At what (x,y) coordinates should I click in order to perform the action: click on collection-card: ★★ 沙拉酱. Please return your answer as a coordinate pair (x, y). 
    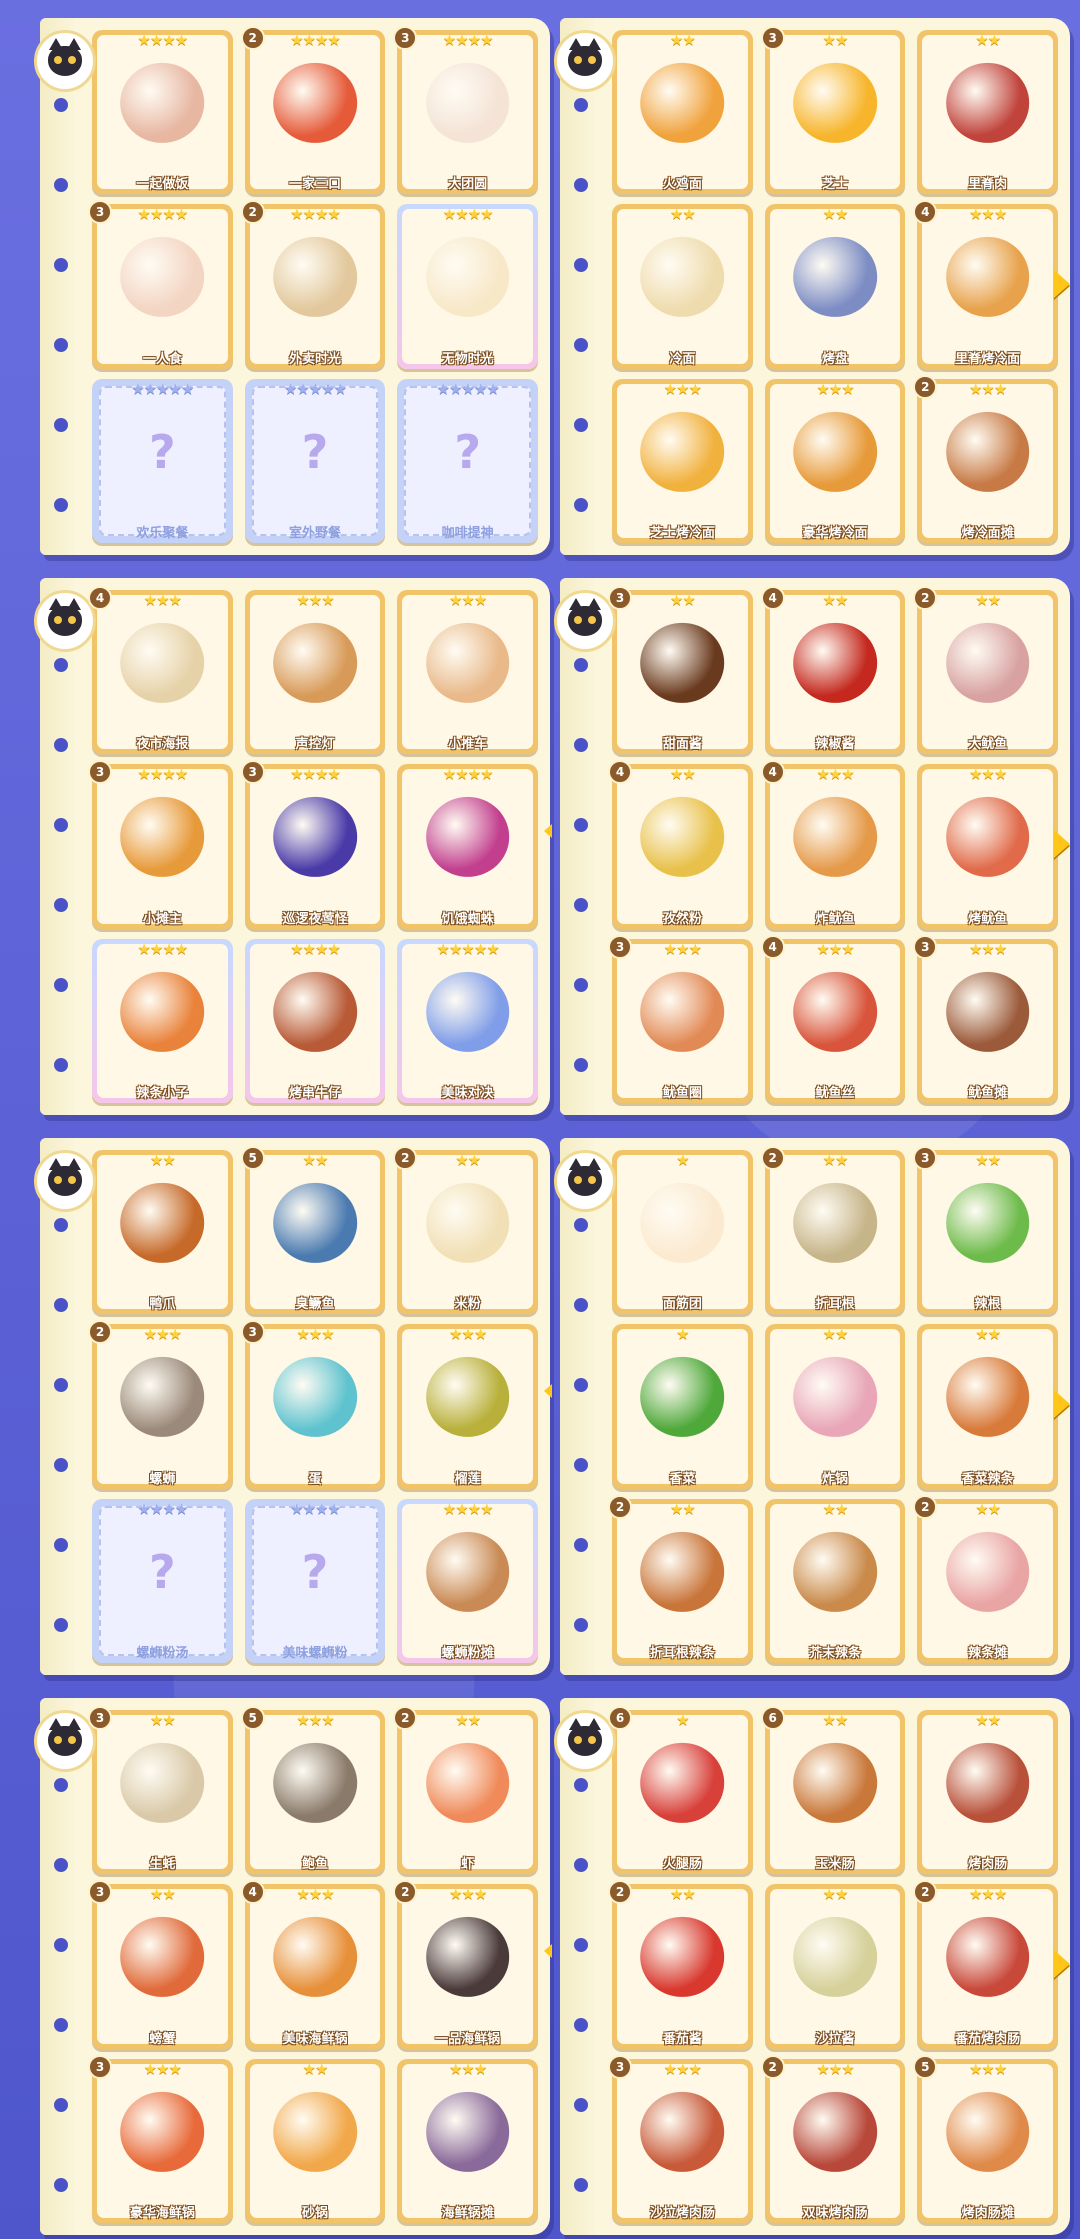
    Looking at the image, I should click on (835, 1966).